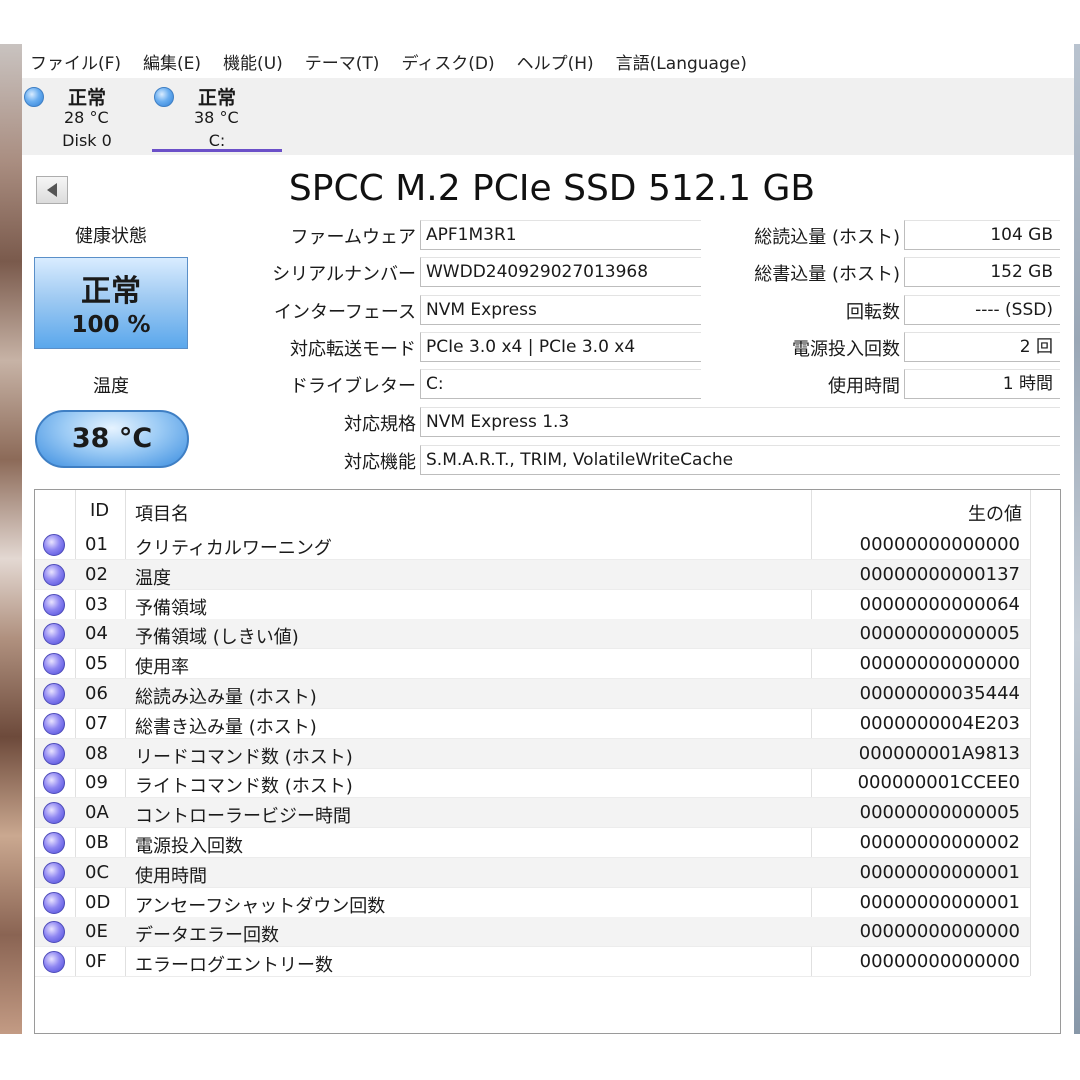 This screenshot has width=1080, height=1080. I want to click on disk-status: 正常, so click(217, 98).